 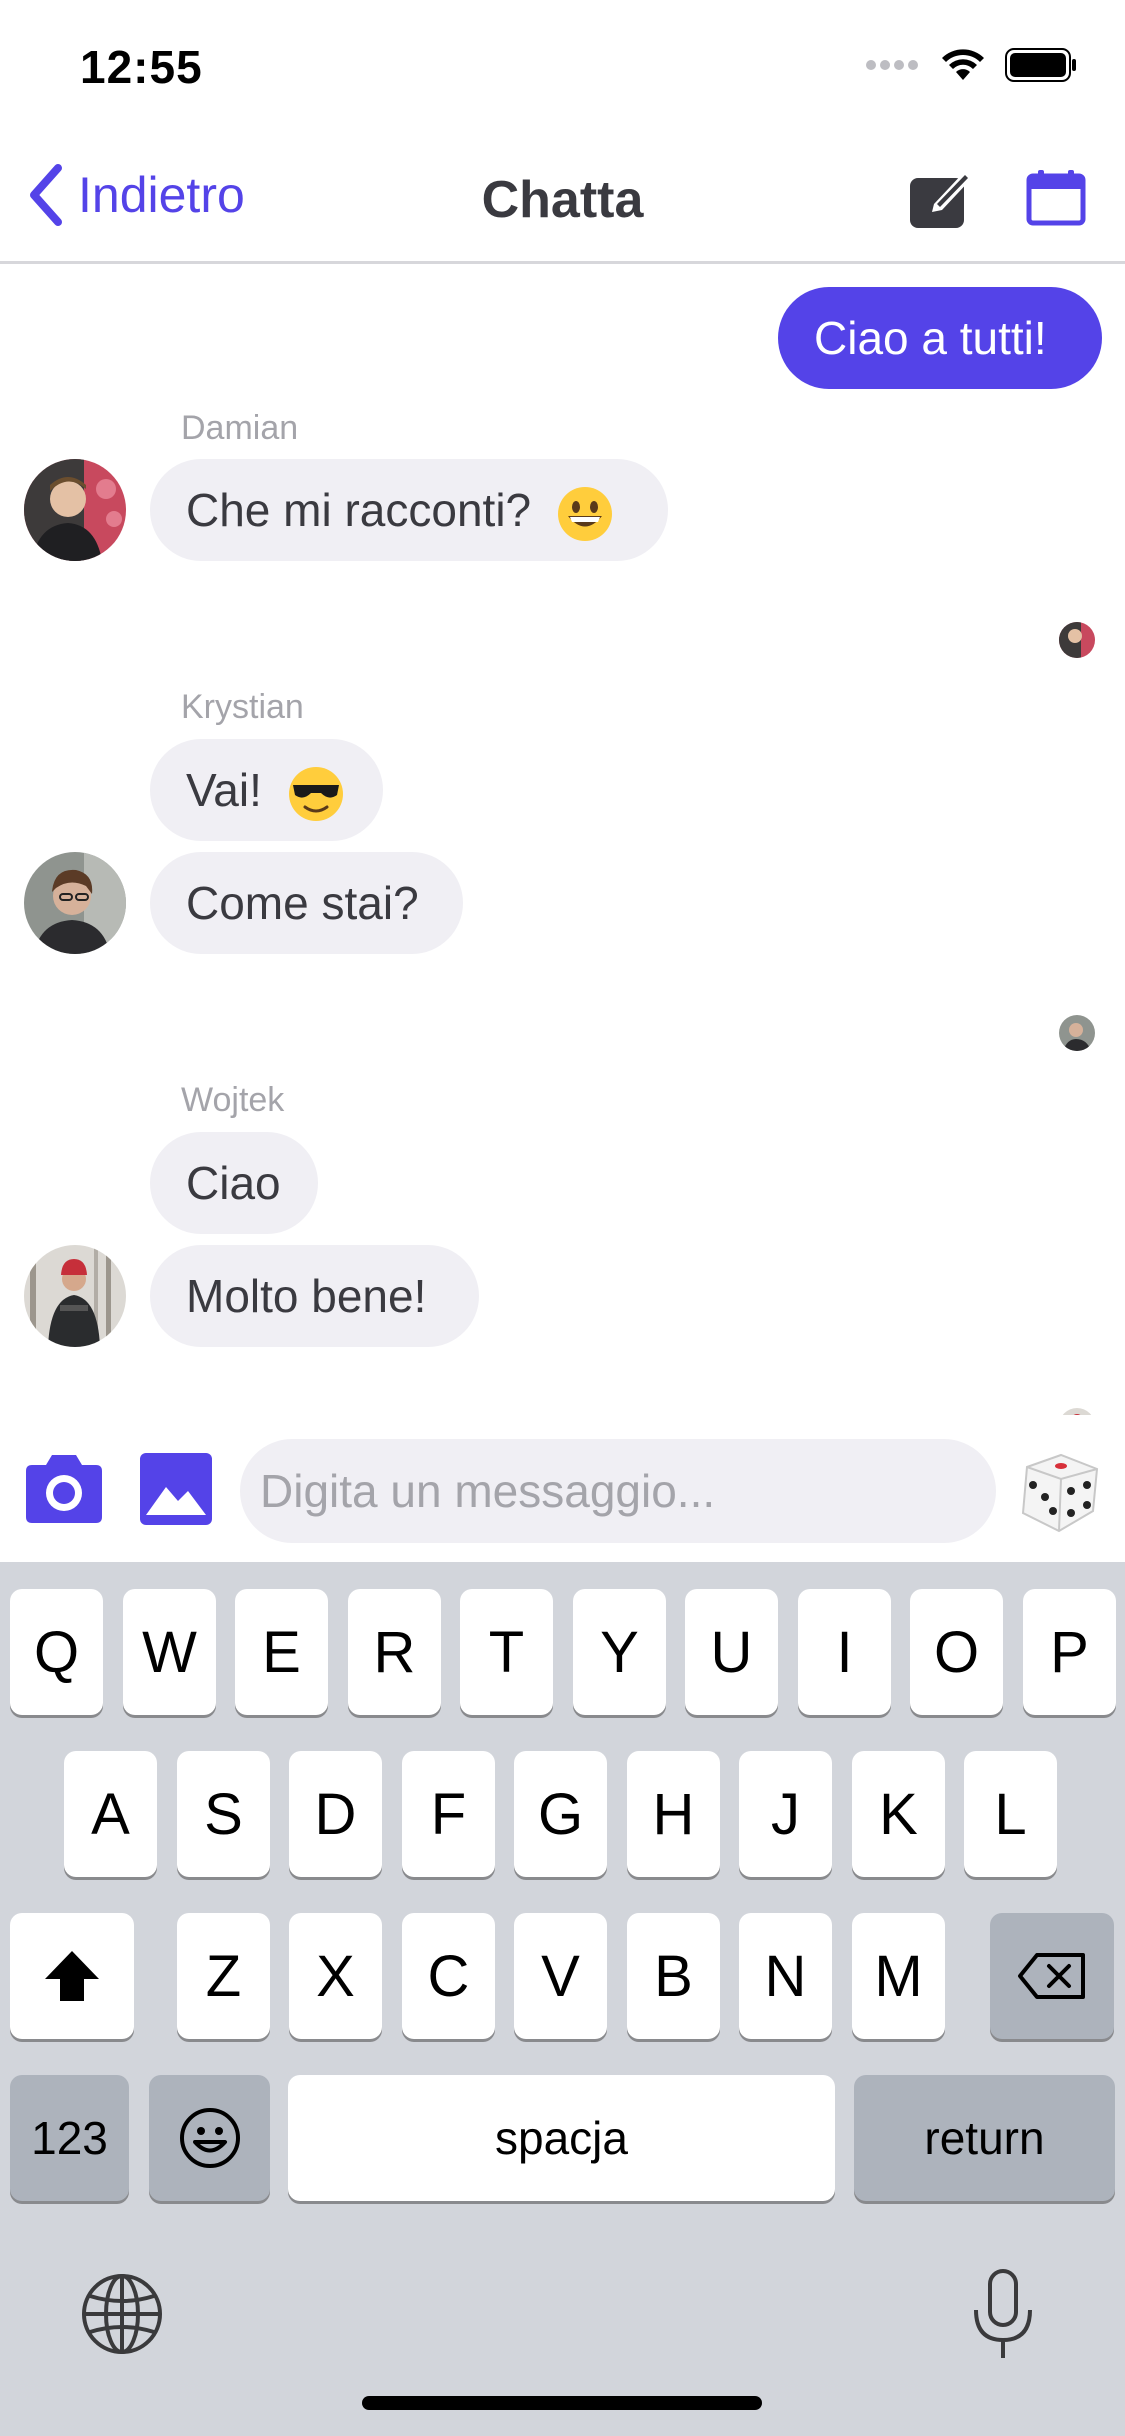 What do you see at coordinates (266, 790) in the screenshot?
I see `message-bubble-incoming: Vai!` at bounding box center [266, 790].